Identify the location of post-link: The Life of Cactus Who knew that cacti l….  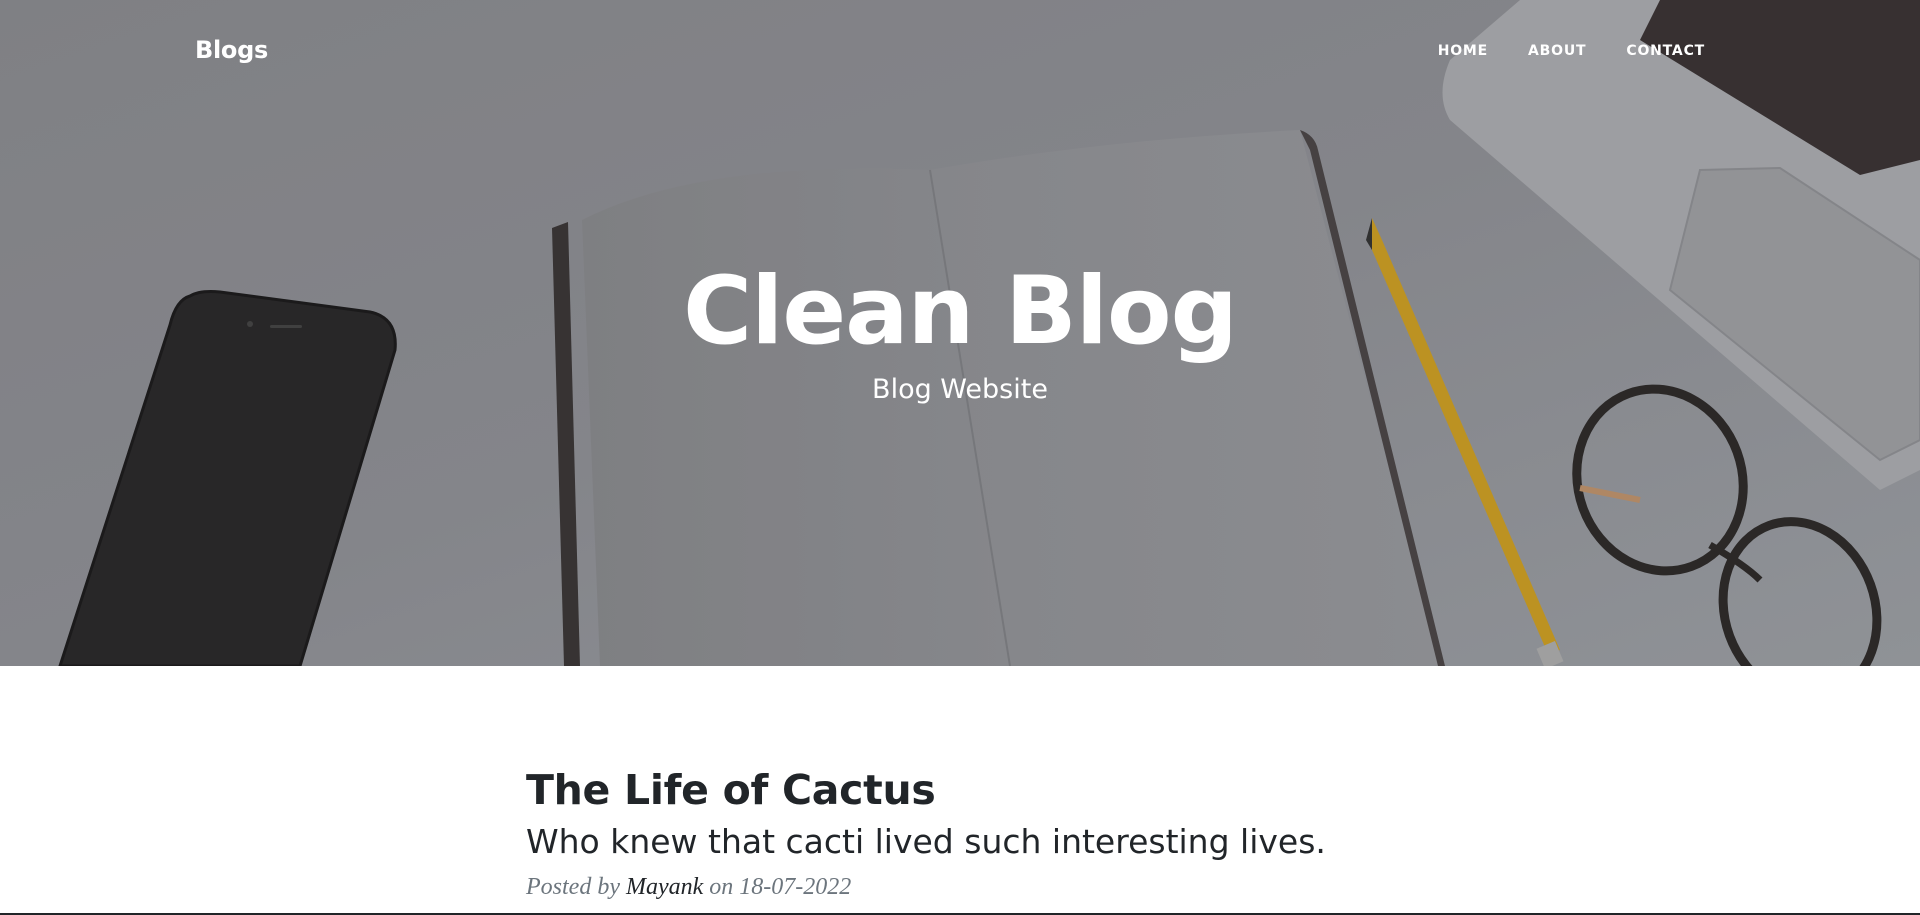
(961, 813).